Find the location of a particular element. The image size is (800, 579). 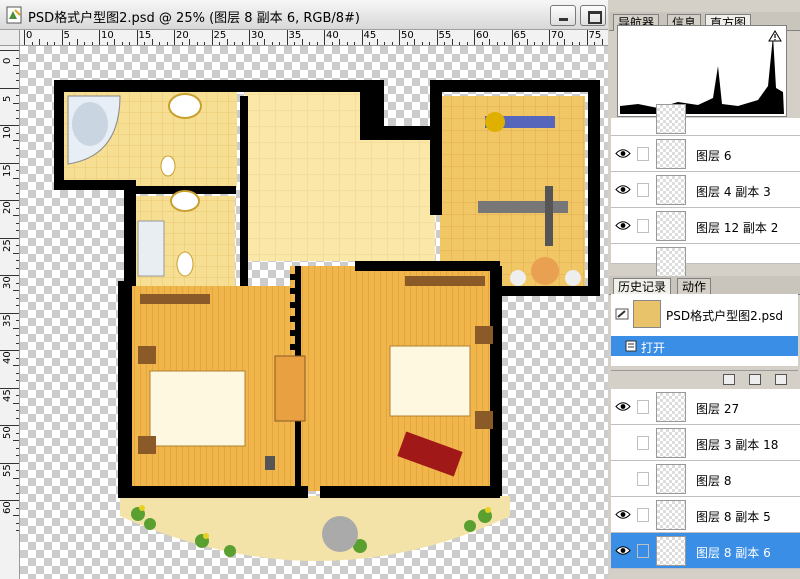

layer-row: 图层 27 is located at coordinates (705, 407).